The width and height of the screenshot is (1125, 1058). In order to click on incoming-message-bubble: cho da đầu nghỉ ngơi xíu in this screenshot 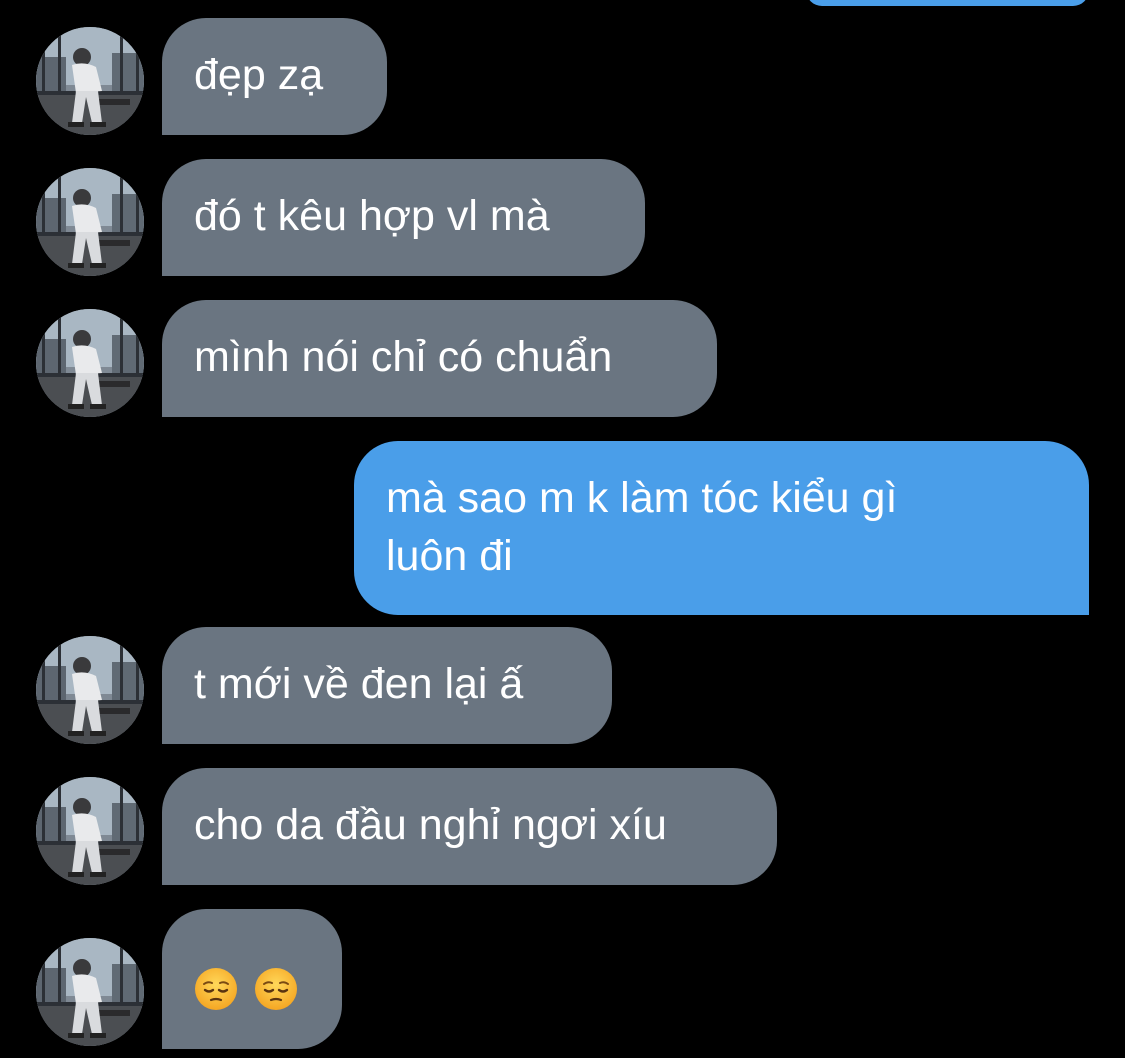, I will do `click(469, 826)`.